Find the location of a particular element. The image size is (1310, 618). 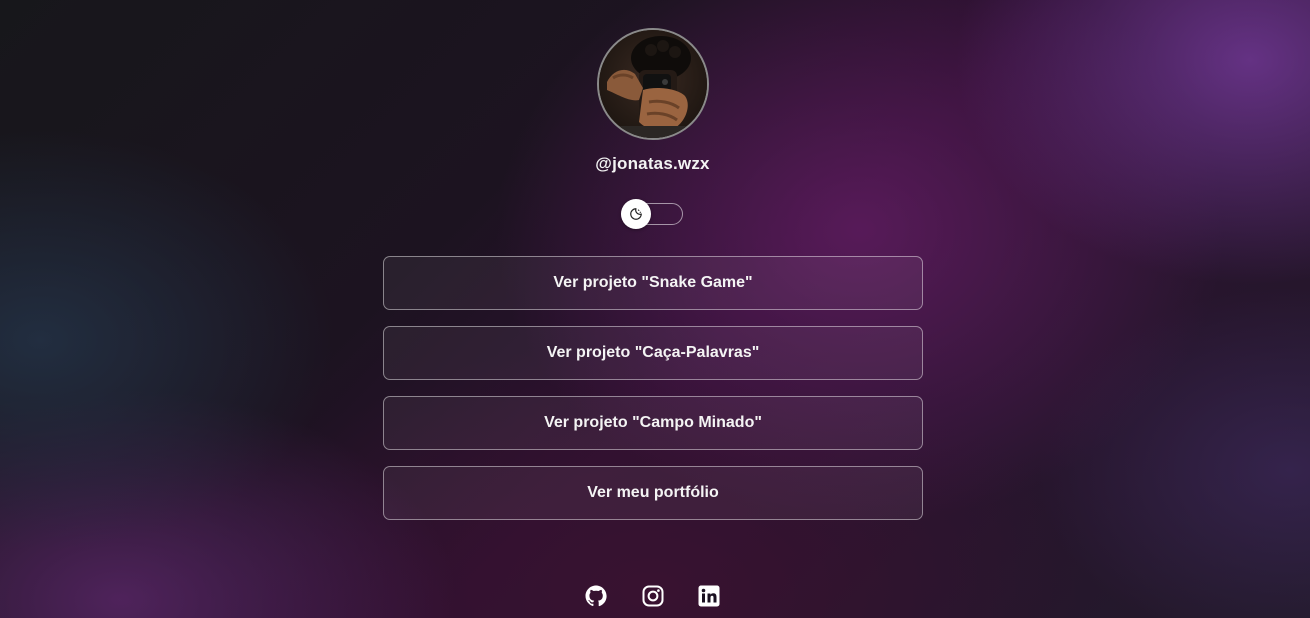

github-icon is located at coordinates (596, 596).